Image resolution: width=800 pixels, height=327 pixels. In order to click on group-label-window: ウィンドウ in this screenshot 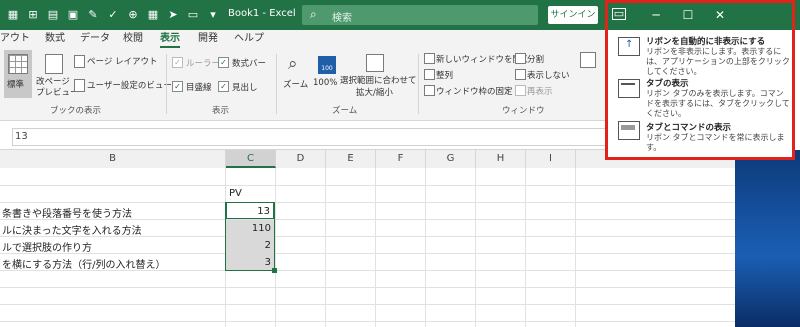, I will do `click(523, 111)`.